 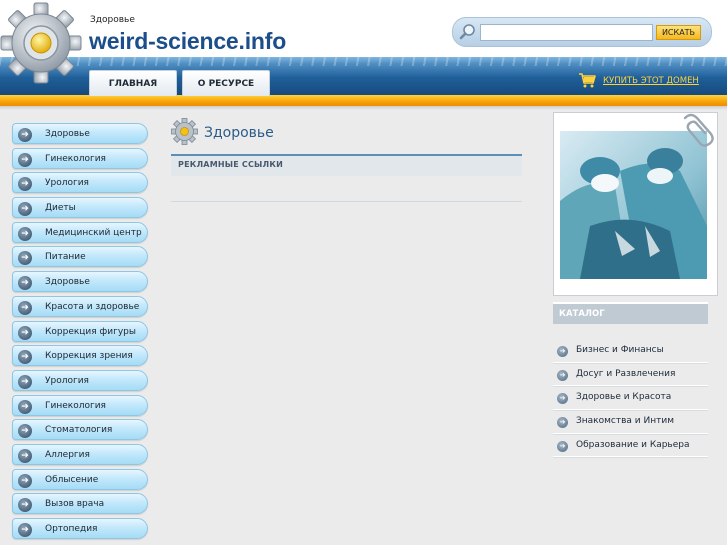 I want to click on menu-item: ➔ Аллергия, so click(x=80, y=454).